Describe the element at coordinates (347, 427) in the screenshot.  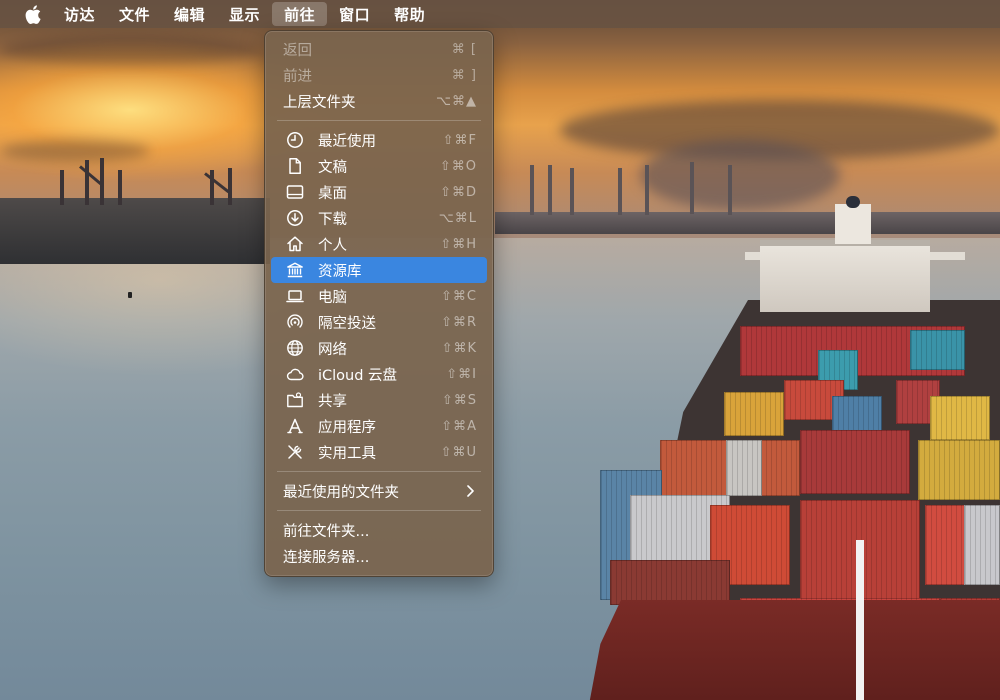
I see `menu-item-label: 应用程序` at that location.